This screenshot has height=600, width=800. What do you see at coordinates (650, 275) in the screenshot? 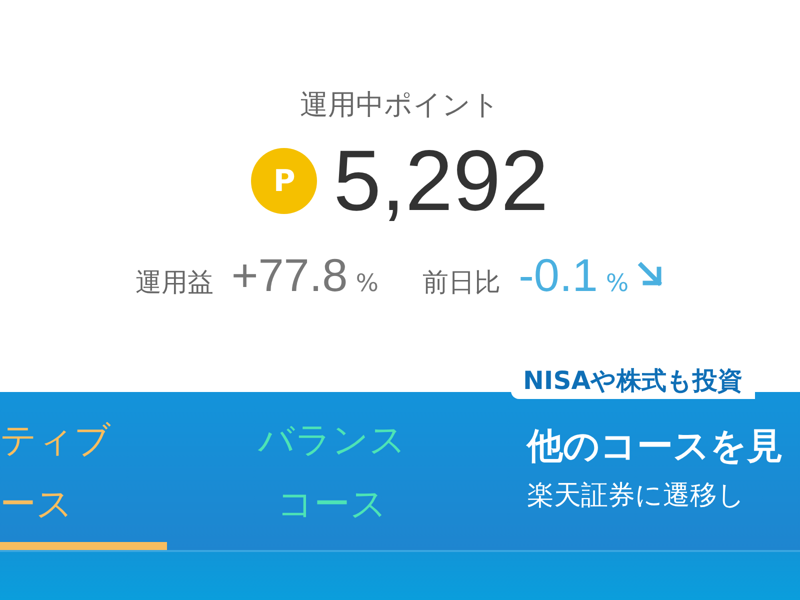
I see `arrow-down-right-icon` at bounding box center [650, 275].